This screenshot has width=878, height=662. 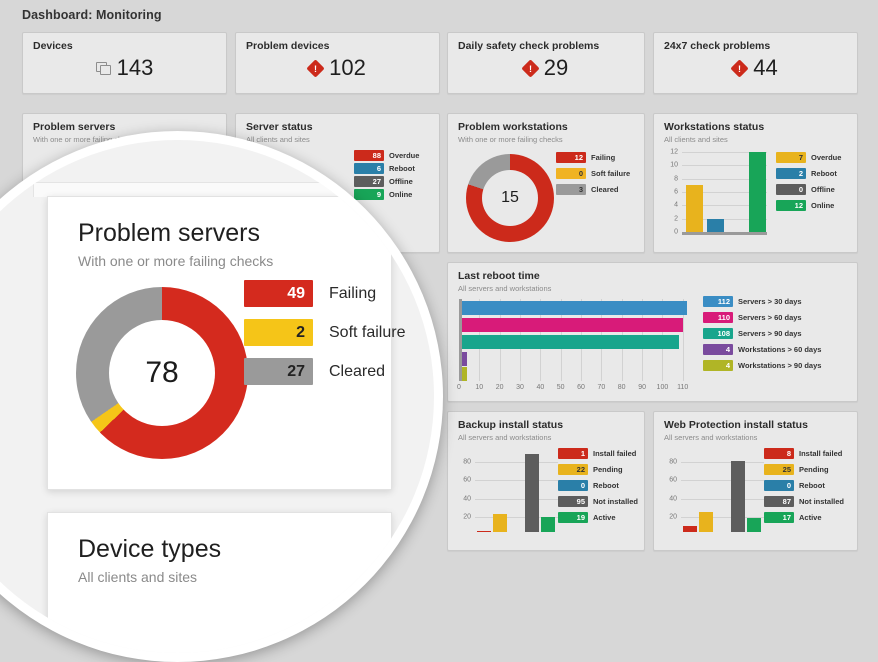 What do you see at coordinates (804, 469) in the screenshot?
I see `legend-item: 25 Pending` at bounding box center [804, 469].